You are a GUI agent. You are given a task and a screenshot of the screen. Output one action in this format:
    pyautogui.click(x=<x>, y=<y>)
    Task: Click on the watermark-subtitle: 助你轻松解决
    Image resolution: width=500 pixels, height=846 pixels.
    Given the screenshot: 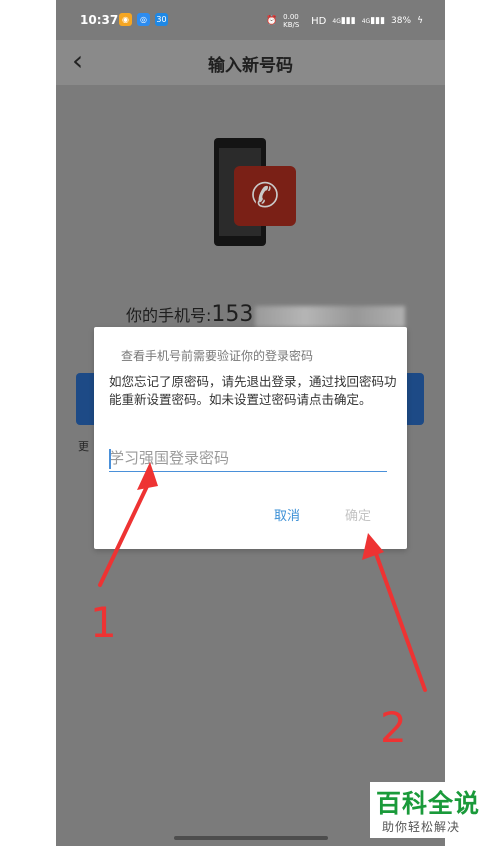 What is the action you would take?
    pyautogui.click(x=421, y=827)
    